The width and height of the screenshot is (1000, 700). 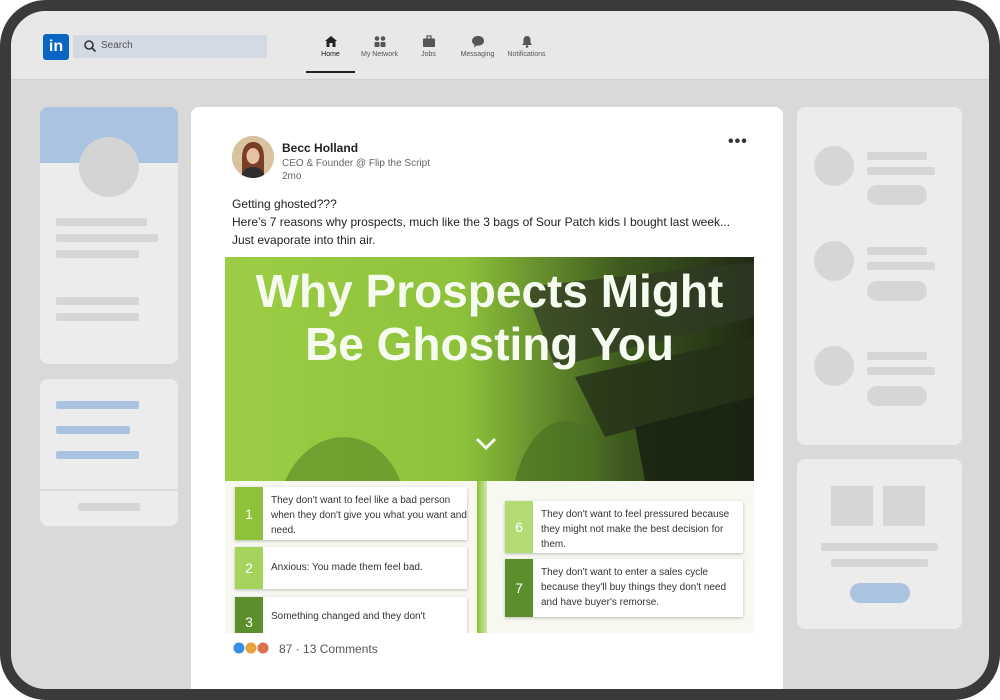 I want to click on reactions-comments-summary: 87 · 13 Comments, so click(x=328, y=649).